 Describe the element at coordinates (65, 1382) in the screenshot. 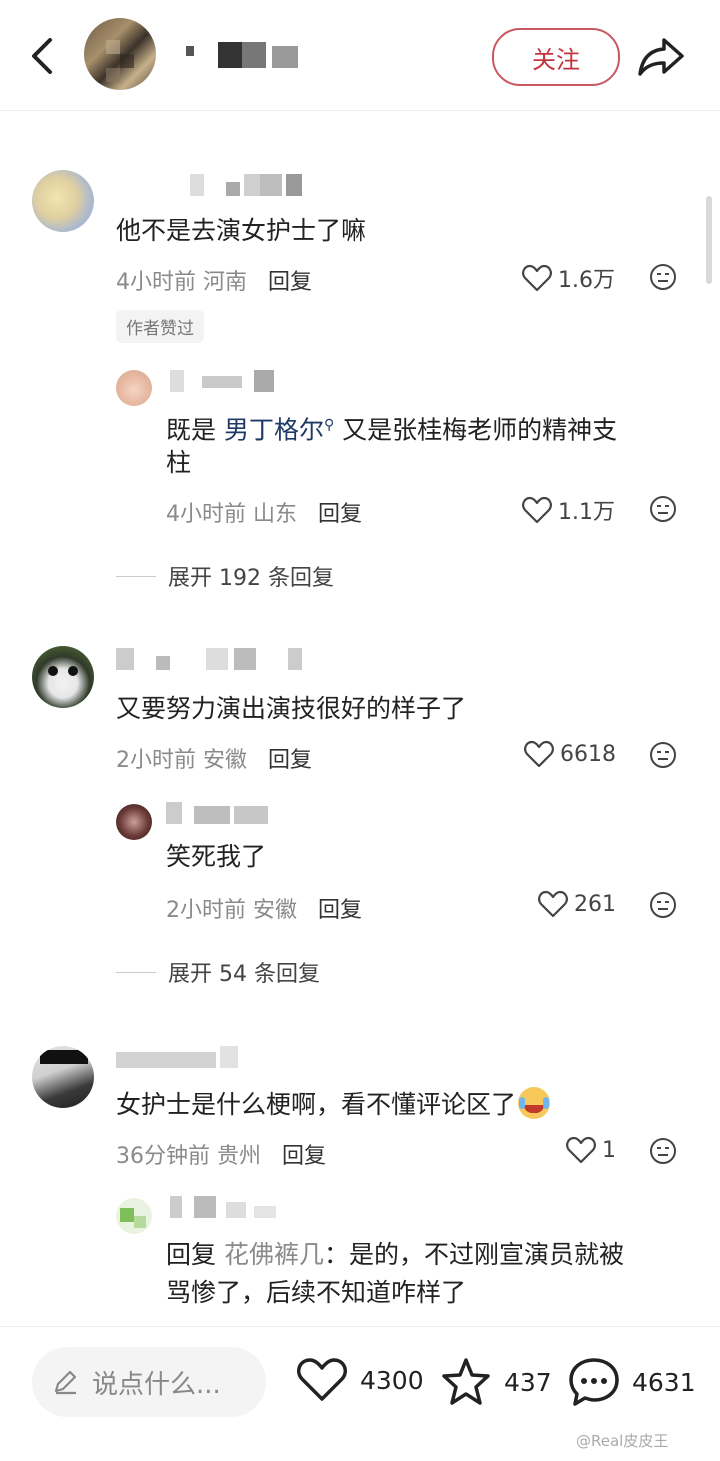

I see `pencil-icon` at that location.